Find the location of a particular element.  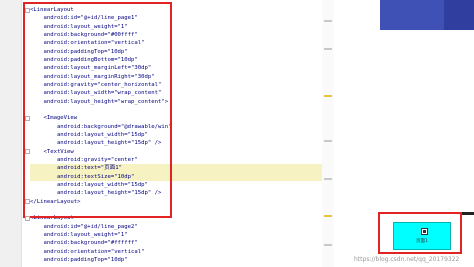

page1-tab-label: 页面1 is located at coordinates (422, 241).